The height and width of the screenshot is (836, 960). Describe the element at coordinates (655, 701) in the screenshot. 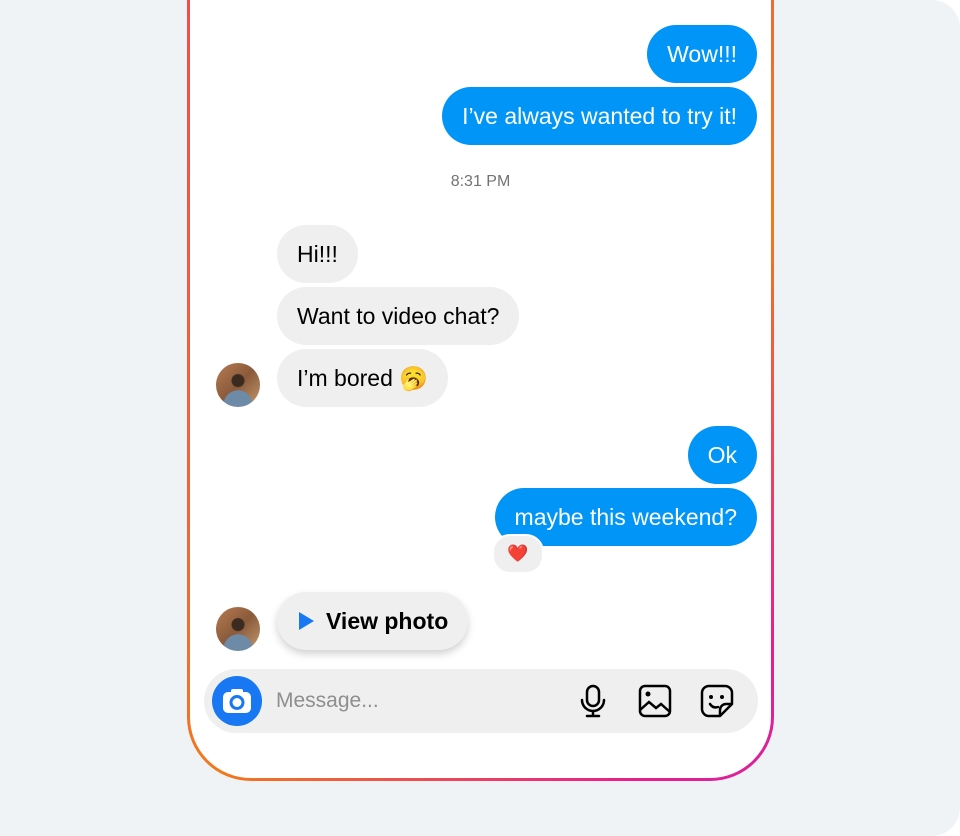

I see `gallery-icon` at that location.